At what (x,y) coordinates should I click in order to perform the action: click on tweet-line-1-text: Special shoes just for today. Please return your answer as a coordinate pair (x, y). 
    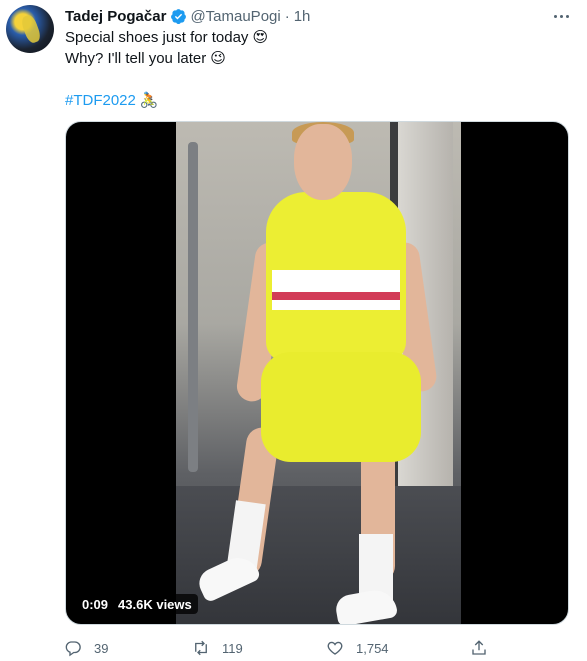
    Looking at the image, I should click on (157, 37).